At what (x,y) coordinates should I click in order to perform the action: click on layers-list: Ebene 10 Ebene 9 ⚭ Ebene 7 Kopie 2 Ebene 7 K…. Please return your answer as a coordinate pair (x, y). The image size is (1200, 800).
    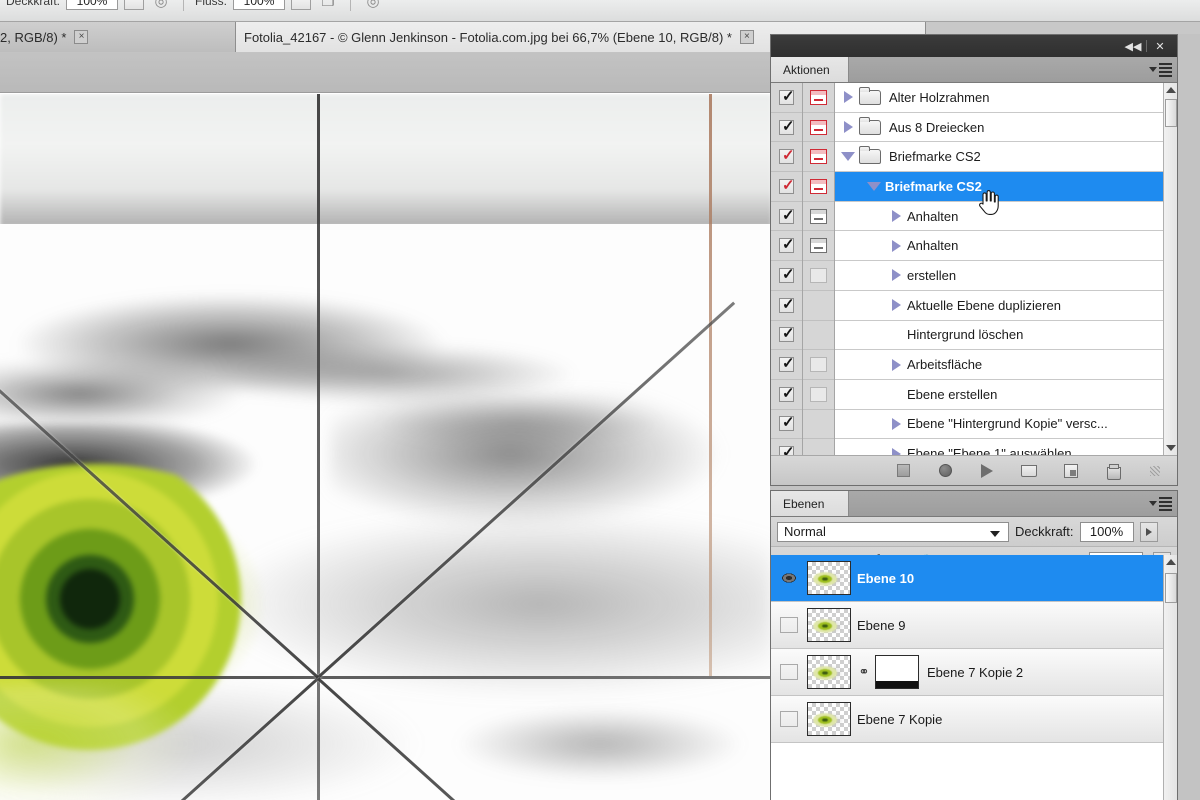
    Looking at the image, I should click on (974, 677).